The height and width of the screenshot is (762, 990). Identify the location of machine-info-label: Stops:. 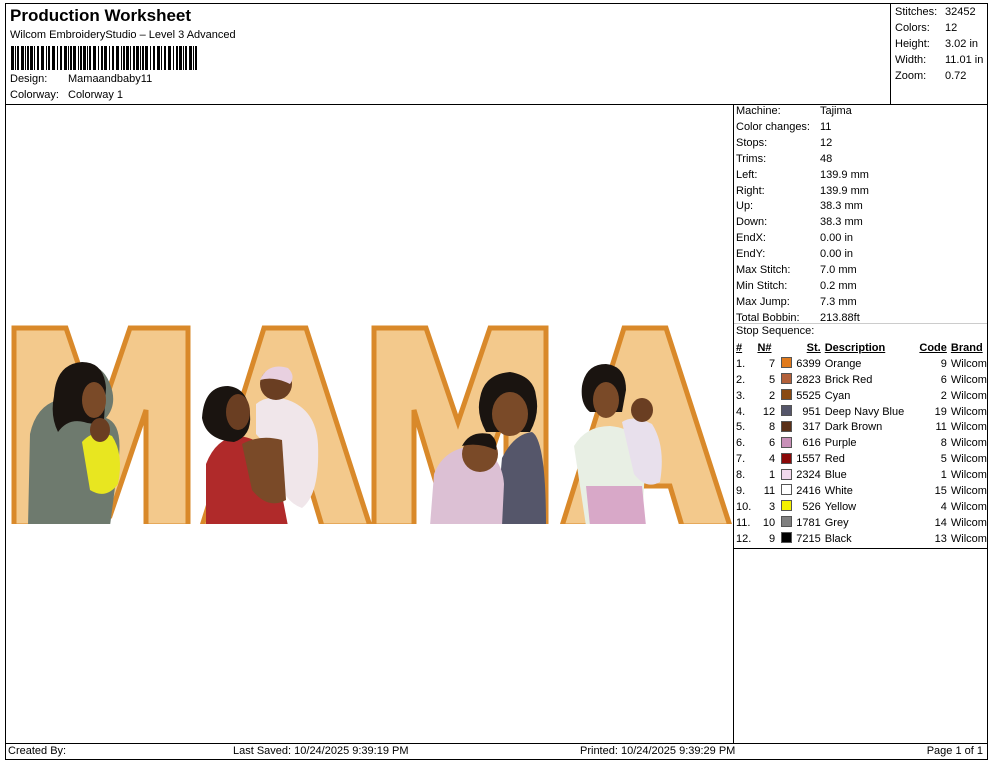
(752, 142).